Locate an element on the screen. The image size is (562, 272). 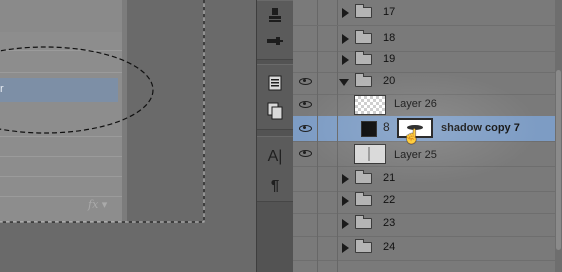
layer-name: 20 is located at coordinates (389, 81).